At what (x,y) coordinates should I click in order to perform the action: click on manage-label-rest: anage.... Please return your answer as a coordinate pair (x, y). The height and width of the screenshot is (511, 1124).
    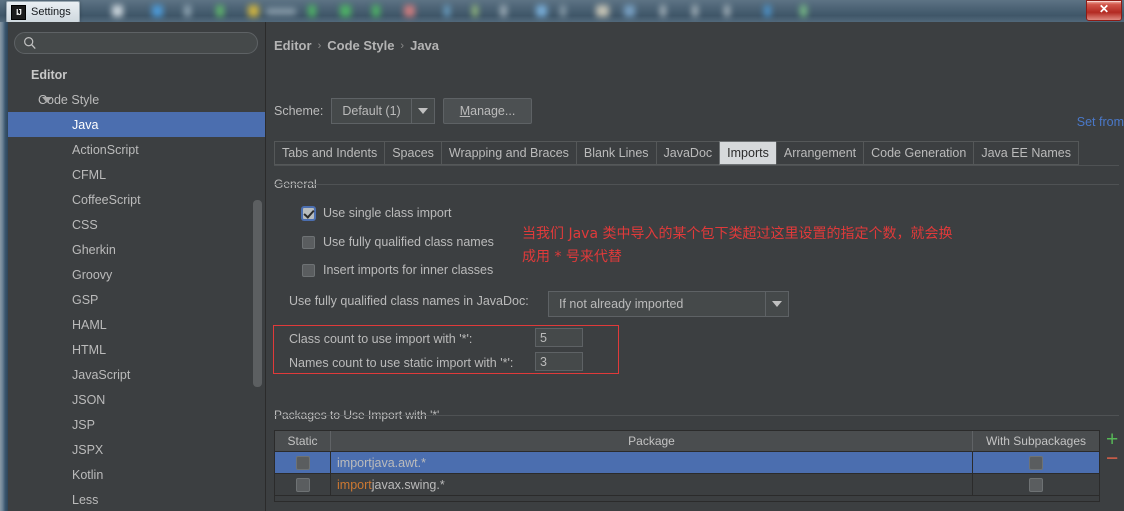
    Looking at the image, I should click on (493, 111).